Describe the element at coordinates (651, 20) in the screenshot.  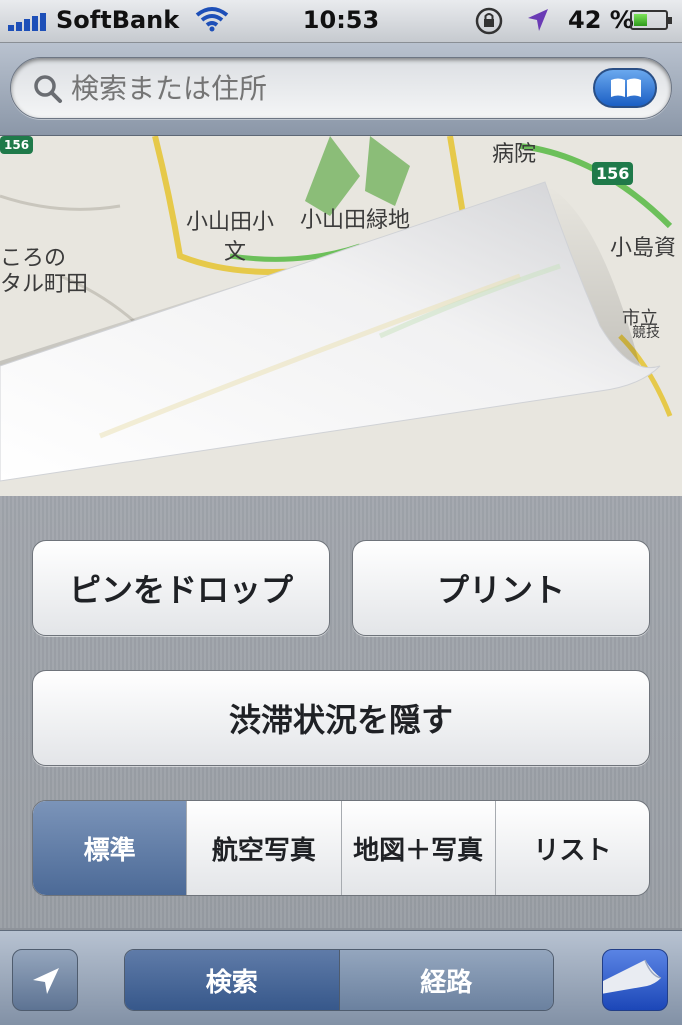
I see `battery-icon` at that location.